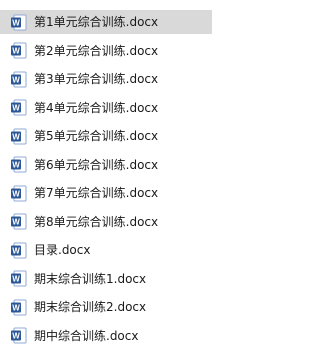  What do you see at coordinates (90, 307) in the screenshot?
I see `file-name: 期末综合训练2.docx` at bounding box center [90, 307].